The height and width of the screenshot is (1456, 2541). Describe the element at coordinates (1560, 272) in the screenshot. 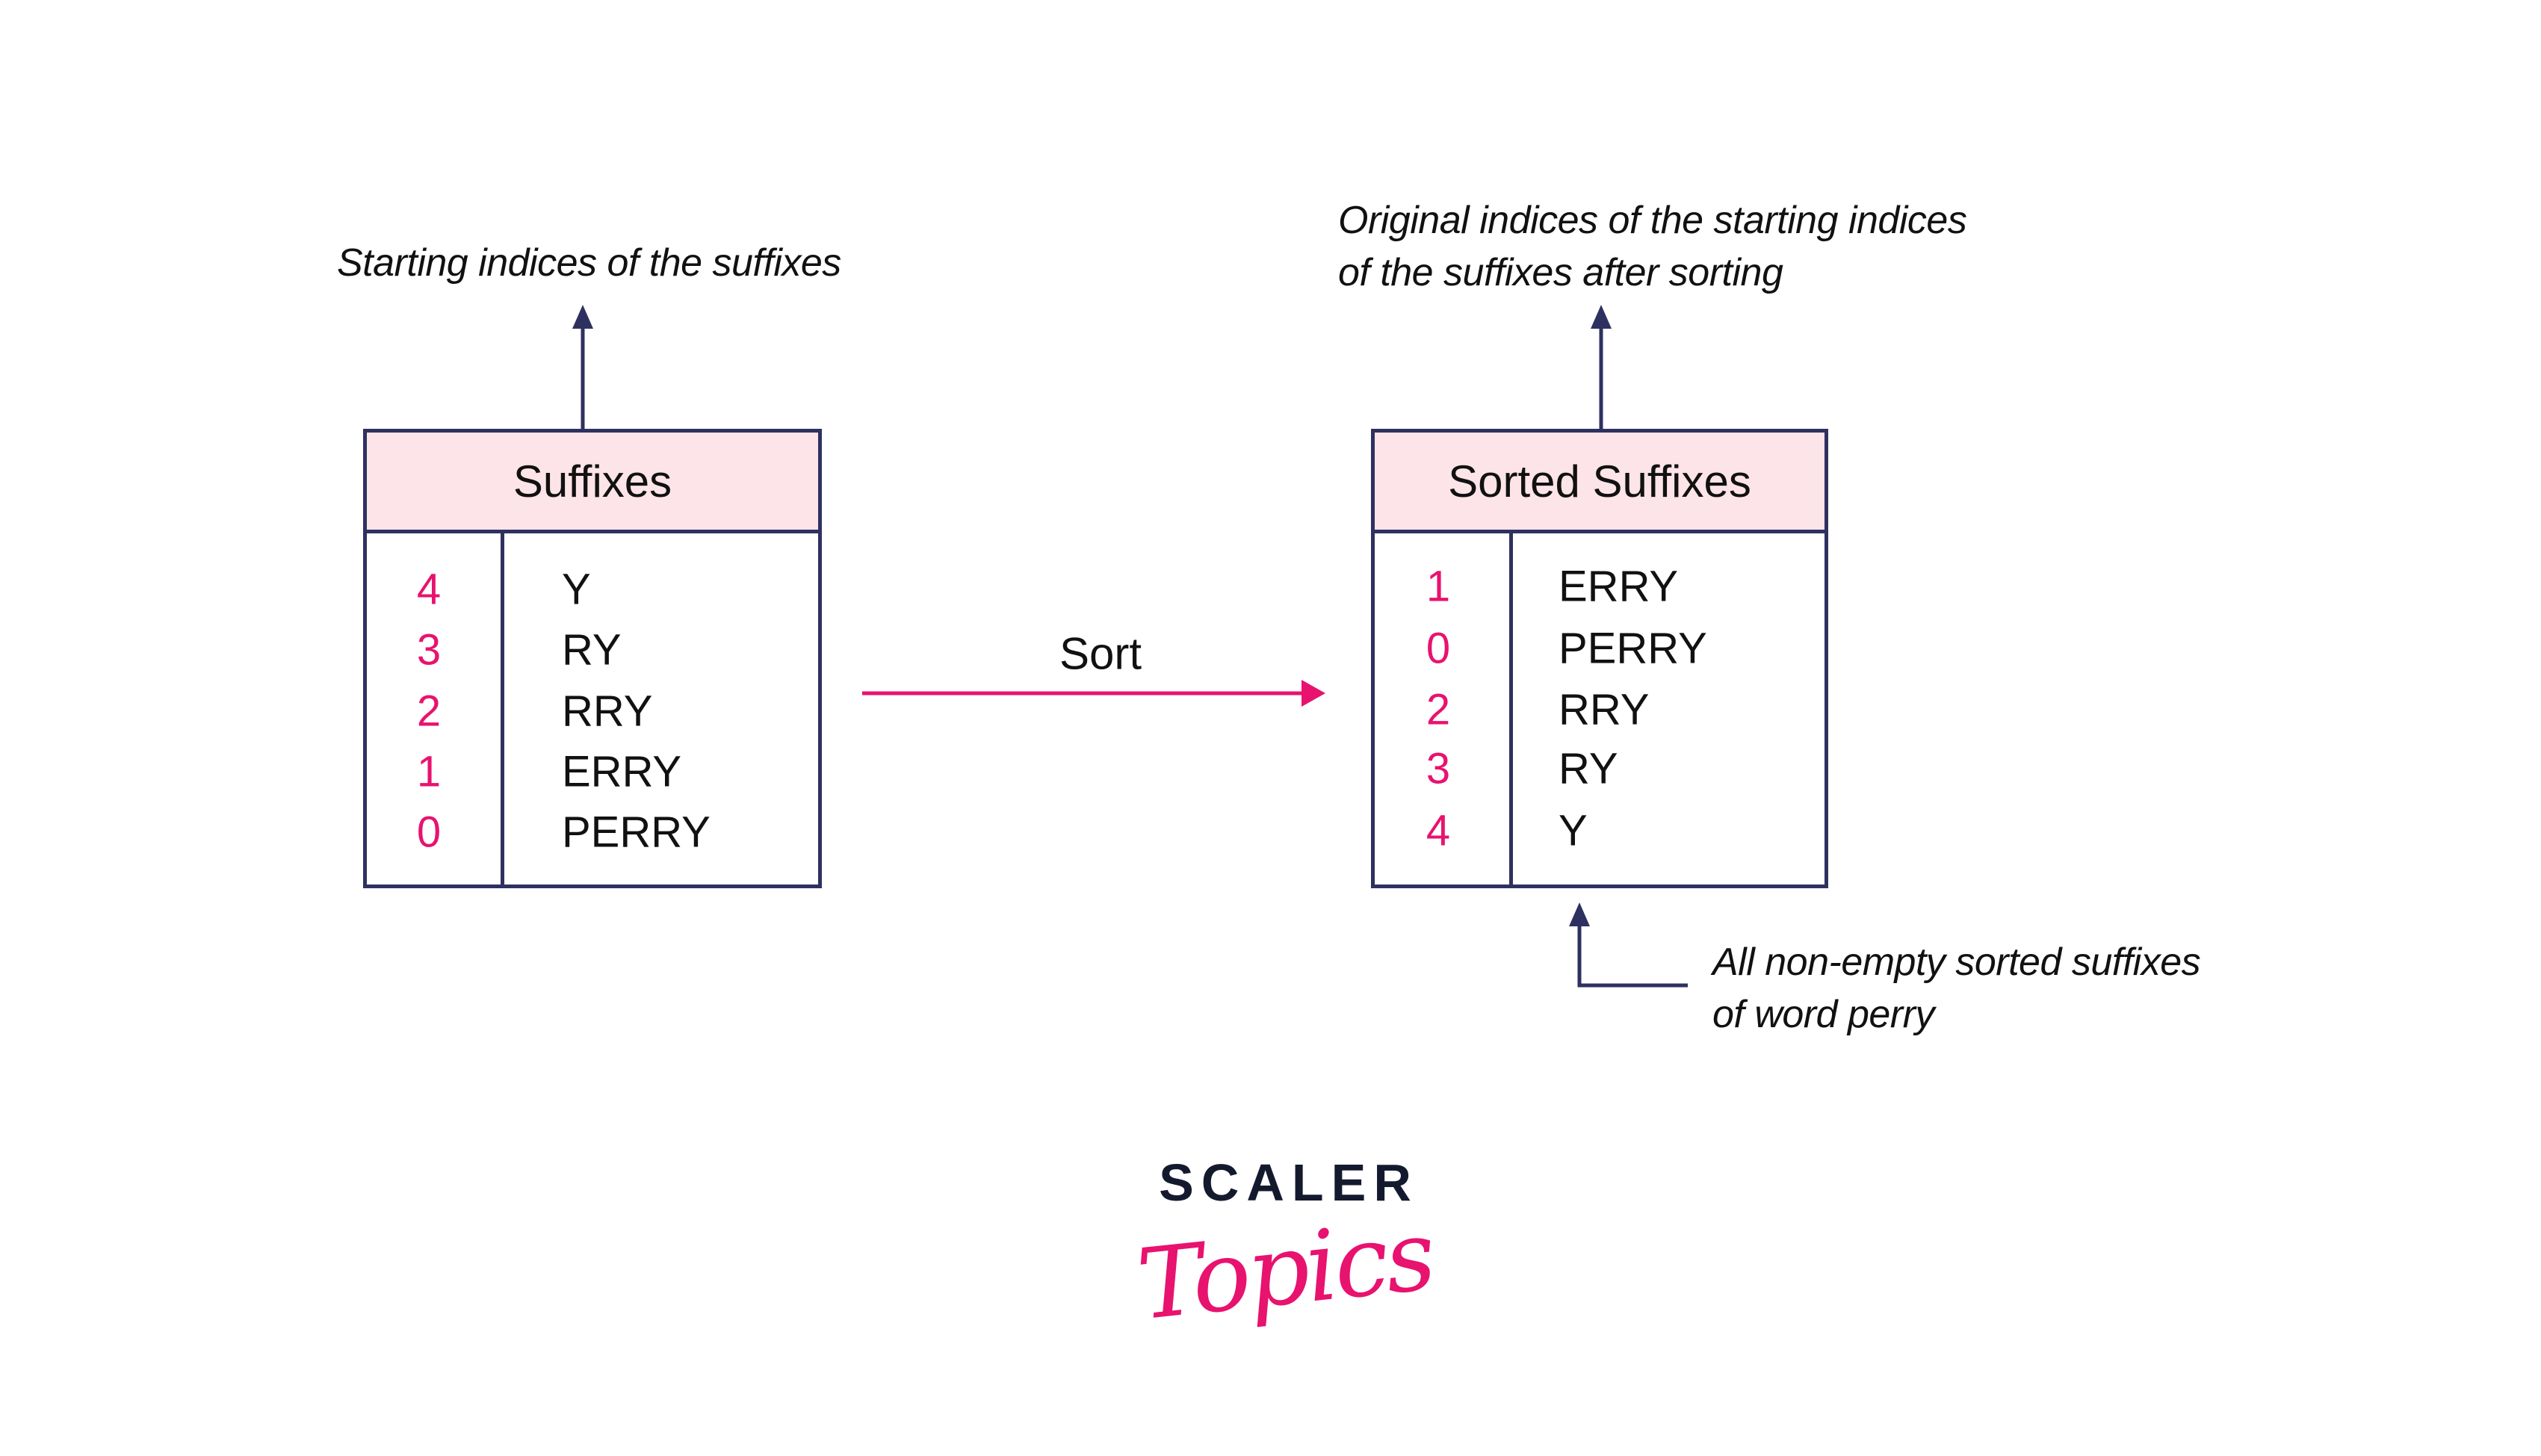

I see `right-caption-line-2: of the suffixes after sorting` at that location.